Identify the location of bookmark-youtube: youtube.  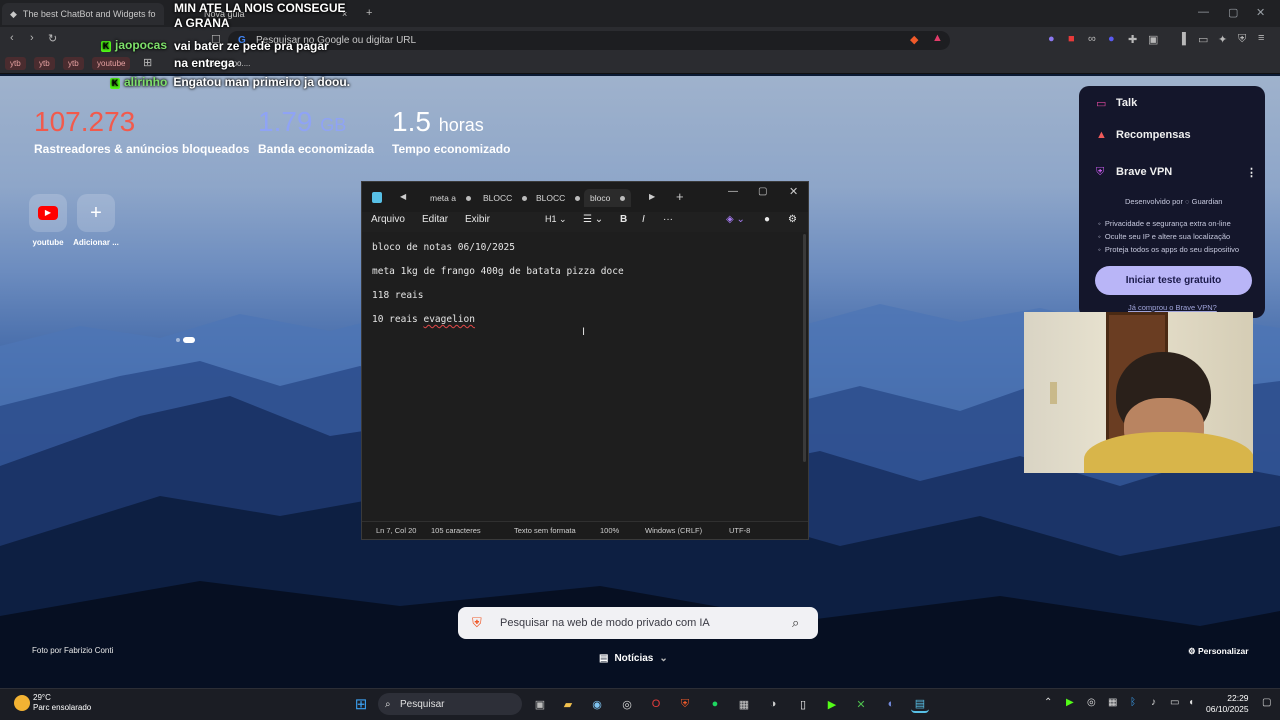
(111, 63).